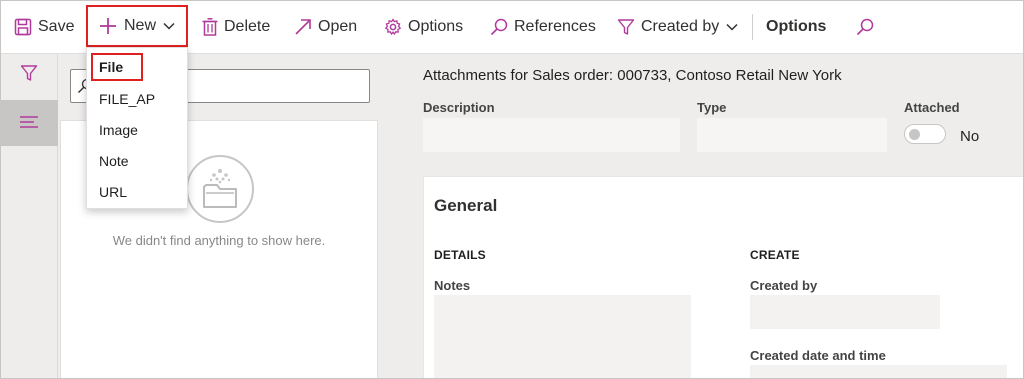 Image resolution: width=1024 pixels, height=379 pixels. Describe the element at coordinates (784, 285) in the screenshot. I see `created-by-field-label: Created by` at that location.